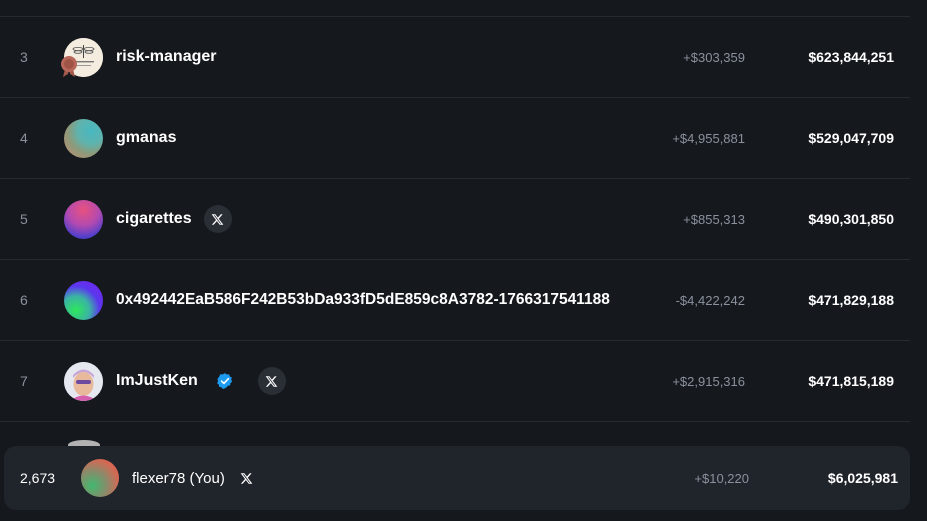 The width and height of the screenshot is (927, 521). I want to click on pnl-change: +$10,220, so click(721, 478).